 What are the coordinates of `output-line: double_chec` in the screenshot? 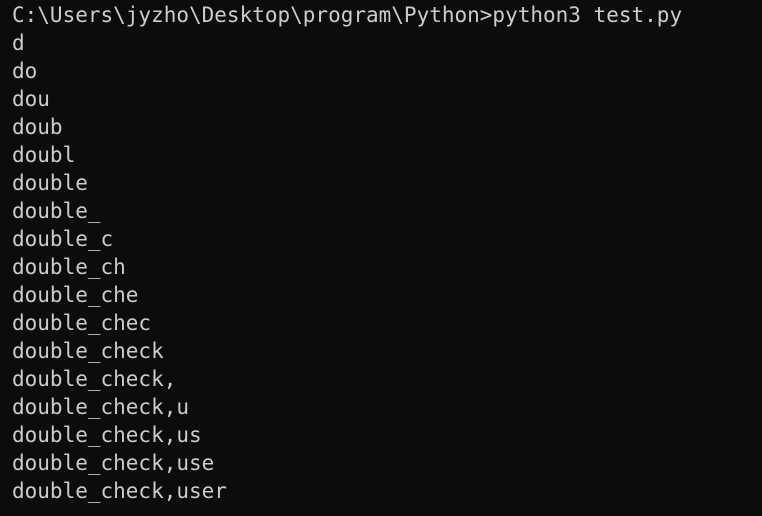 It's located at (82, 323).